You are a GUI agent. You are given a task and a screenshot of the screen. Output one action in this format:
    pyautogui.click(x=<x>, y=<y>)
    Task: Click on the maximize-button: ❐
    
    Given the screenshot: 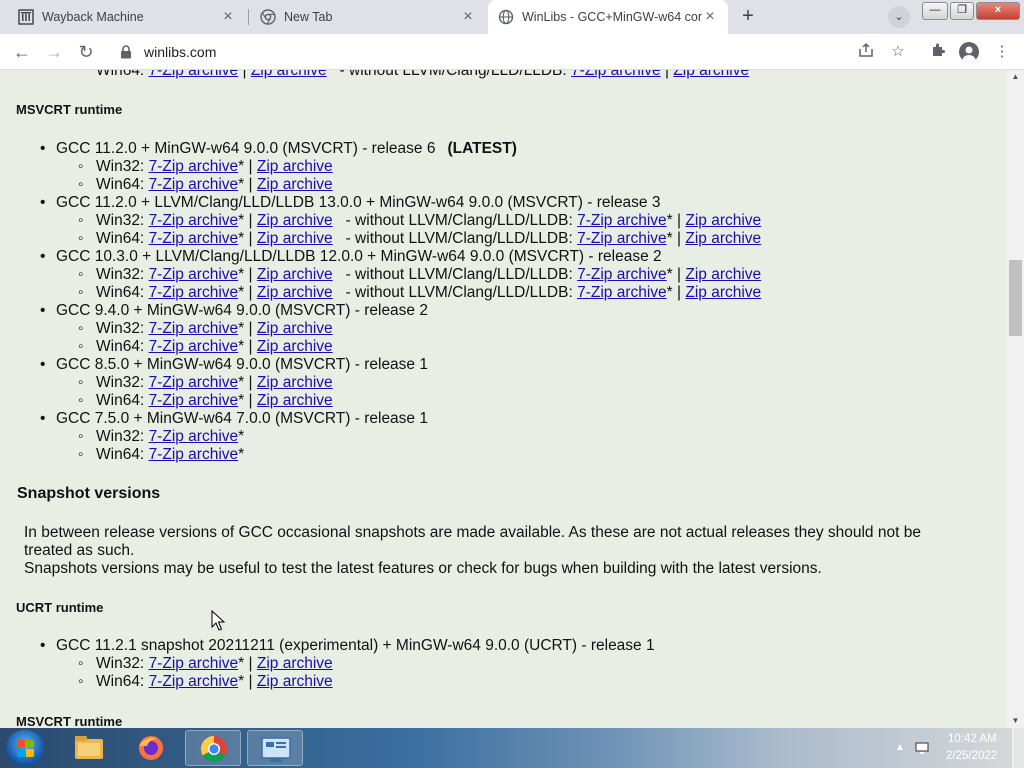 What is the action you would take?
    pyautogui.click(x=962, y=11)
    